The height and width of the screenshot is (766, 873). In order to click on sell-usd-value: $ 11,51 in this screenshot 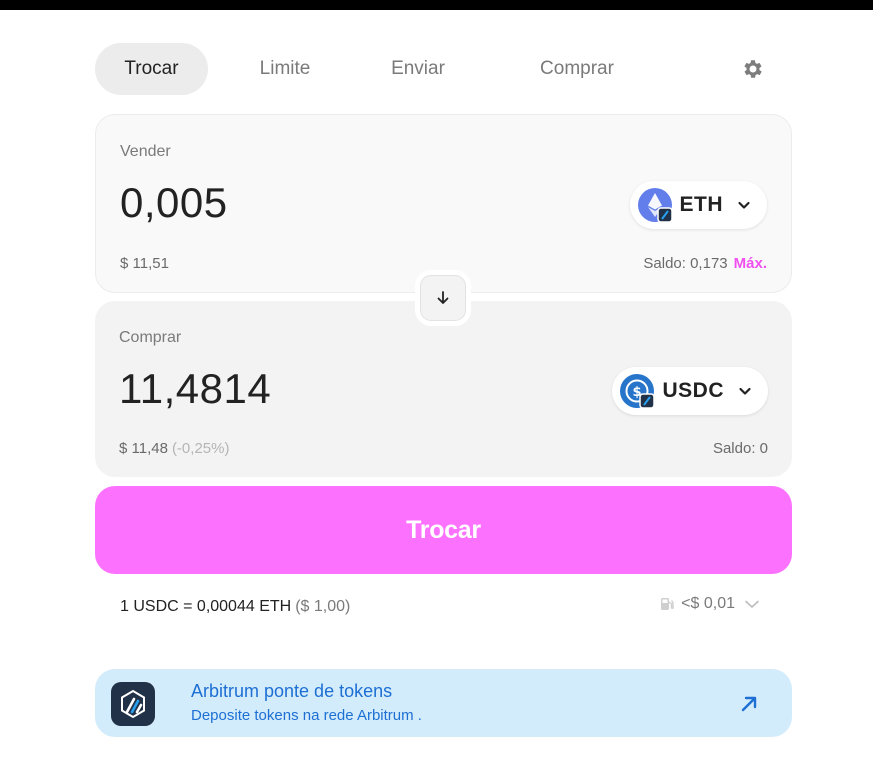, I will do `click(144, 263)`.